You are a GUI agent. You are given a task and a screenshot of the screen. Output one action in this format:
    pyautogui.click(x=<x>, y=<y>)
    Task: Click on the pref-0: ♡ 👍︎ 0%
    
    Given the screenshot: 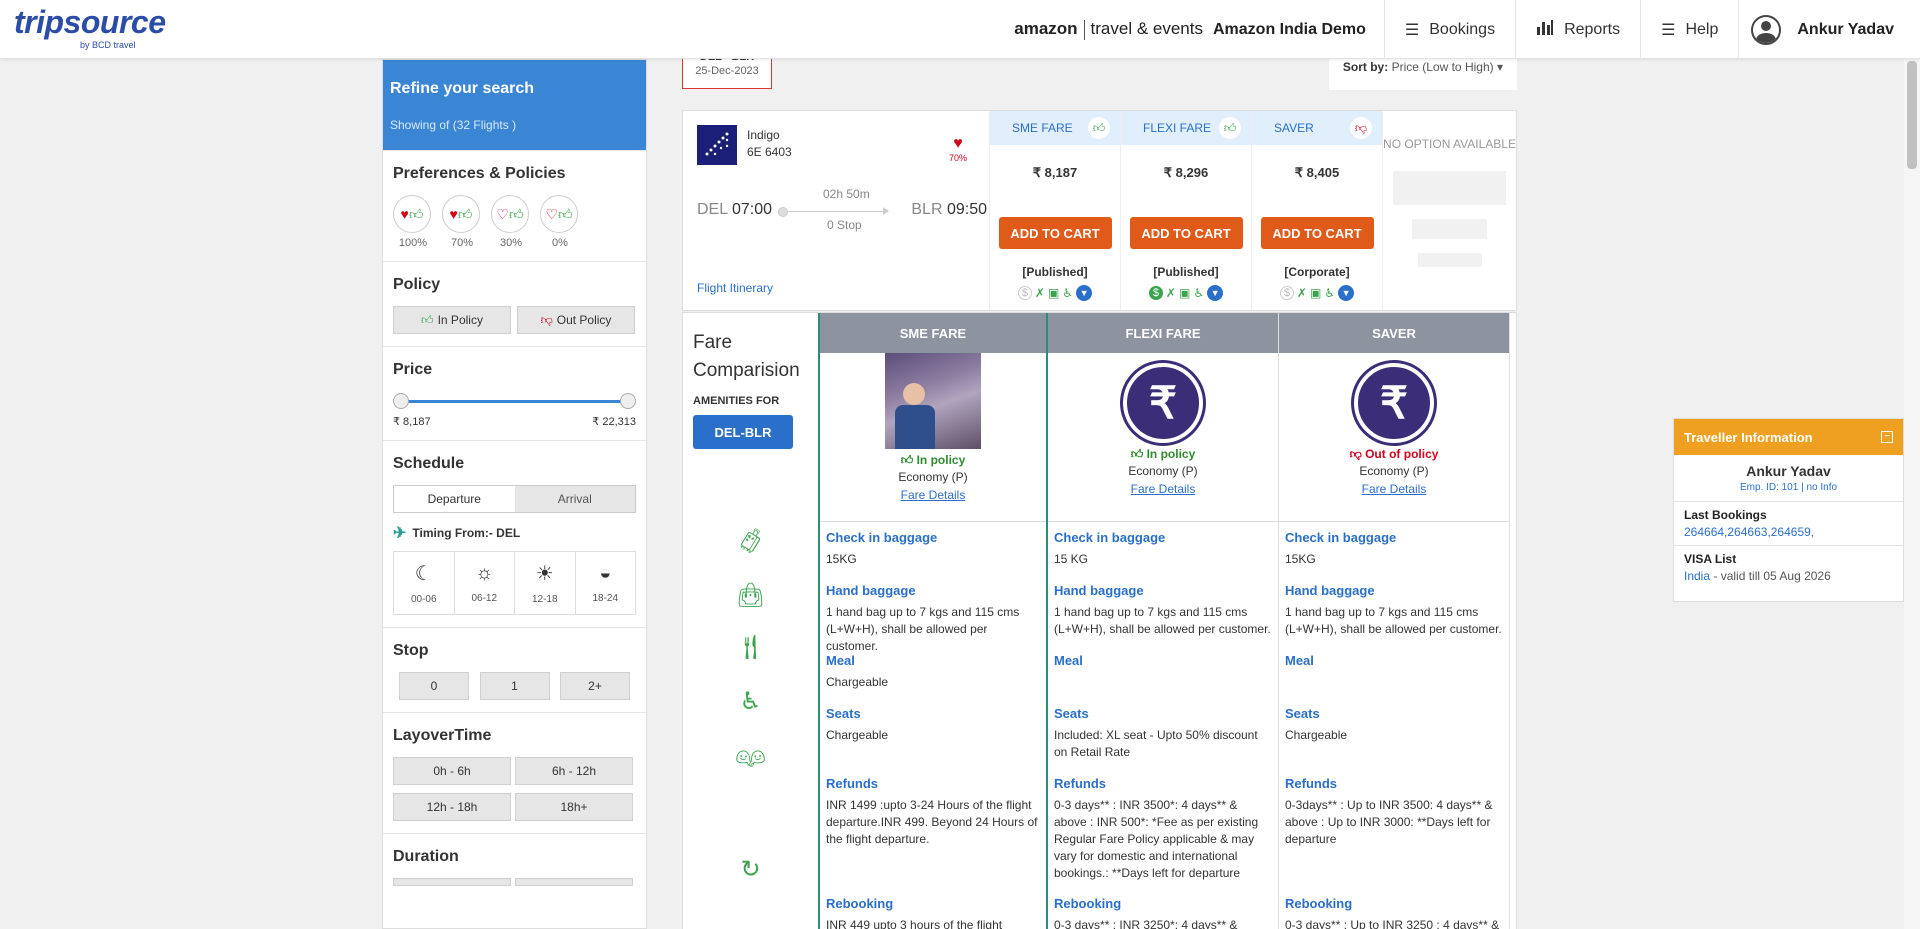 What is the action you would take?
    pyautogui.click(x=560, y=222)
    